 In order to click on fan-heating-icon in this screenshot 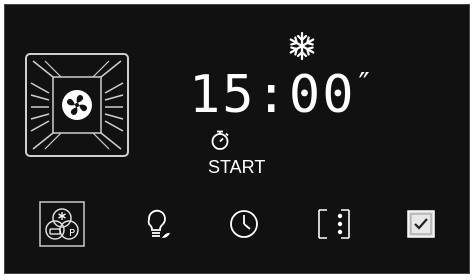, I will do `click(77, 105)`.